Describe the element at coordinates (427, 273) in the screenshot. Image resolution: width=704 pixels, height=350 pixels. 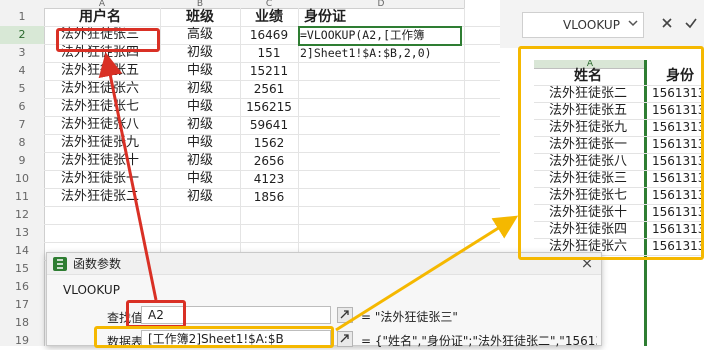
I see `yellow-arrow` at that location.